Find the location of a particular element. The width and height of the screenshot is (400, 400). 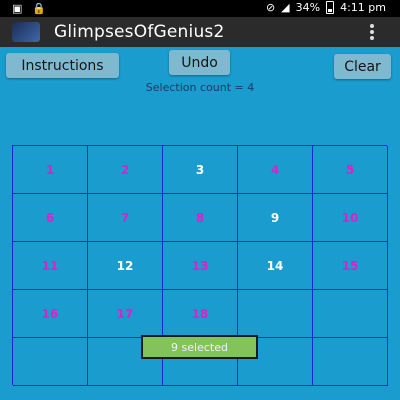

status-time: 4:11 pm is located at coordinates (363, 7).